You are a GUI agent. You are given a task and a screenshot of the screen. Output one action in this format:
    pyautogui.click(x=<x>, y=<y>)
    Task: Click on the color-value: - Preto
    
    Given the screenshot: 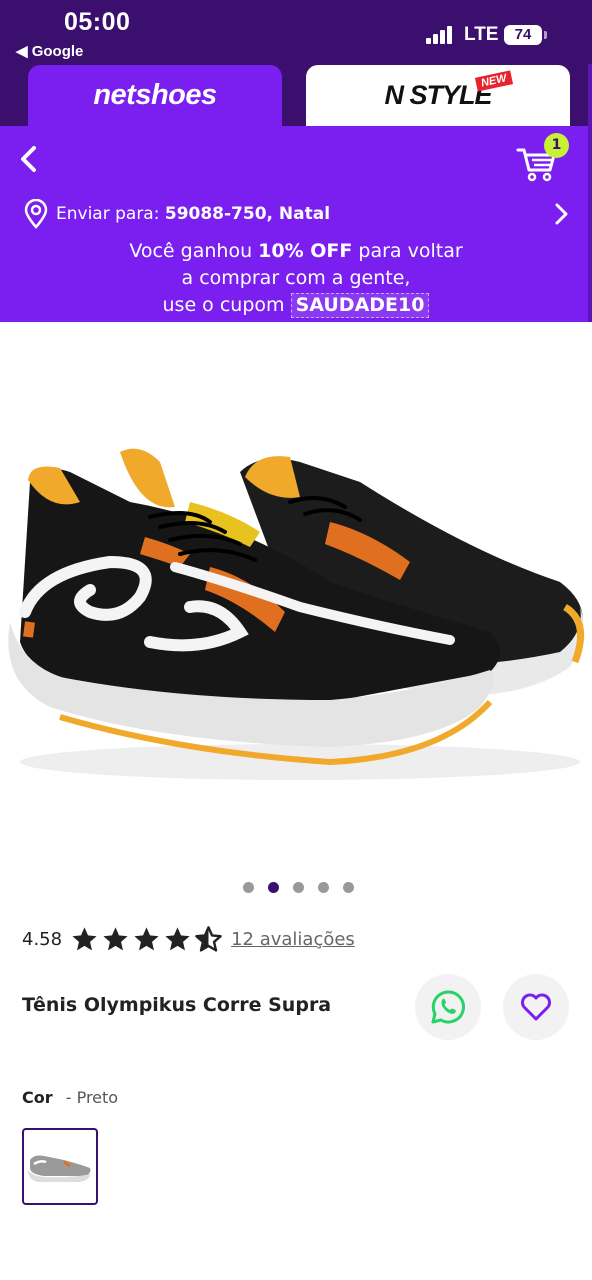 What is the action you would take?
    pyautogui.click(x=92, y=1097)
    